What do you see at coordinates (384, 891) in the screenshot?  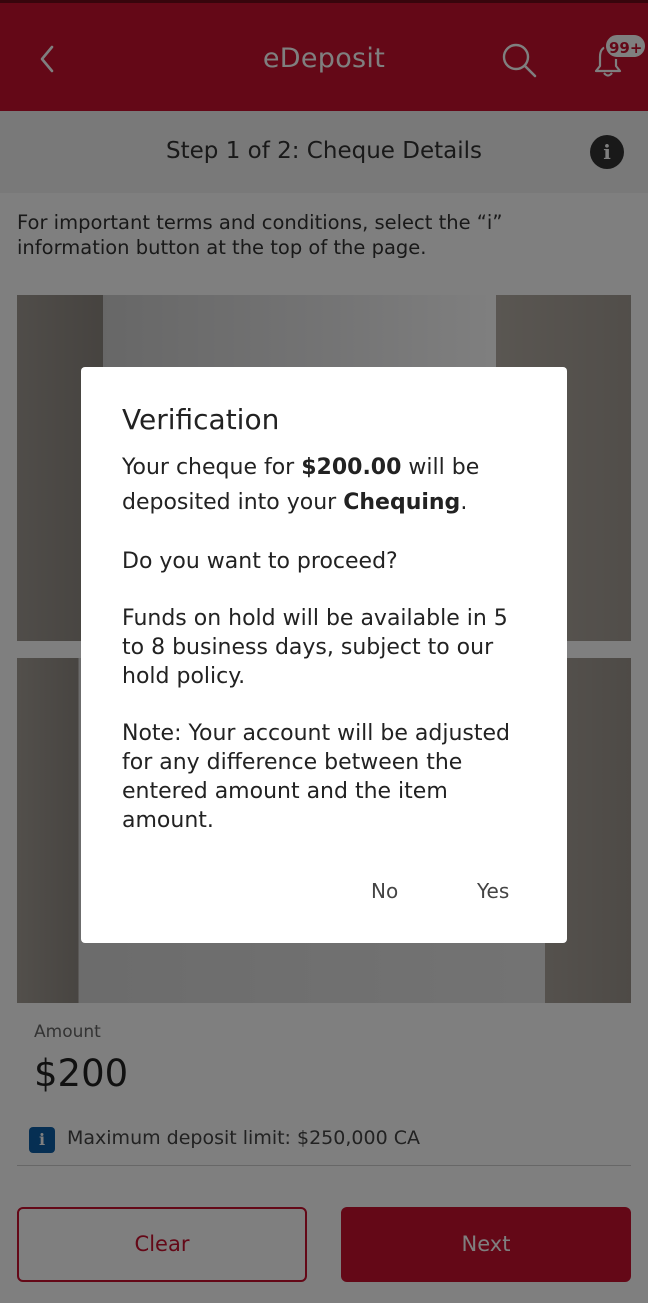 I see `no-button: No` at bounding box center [384, 891].